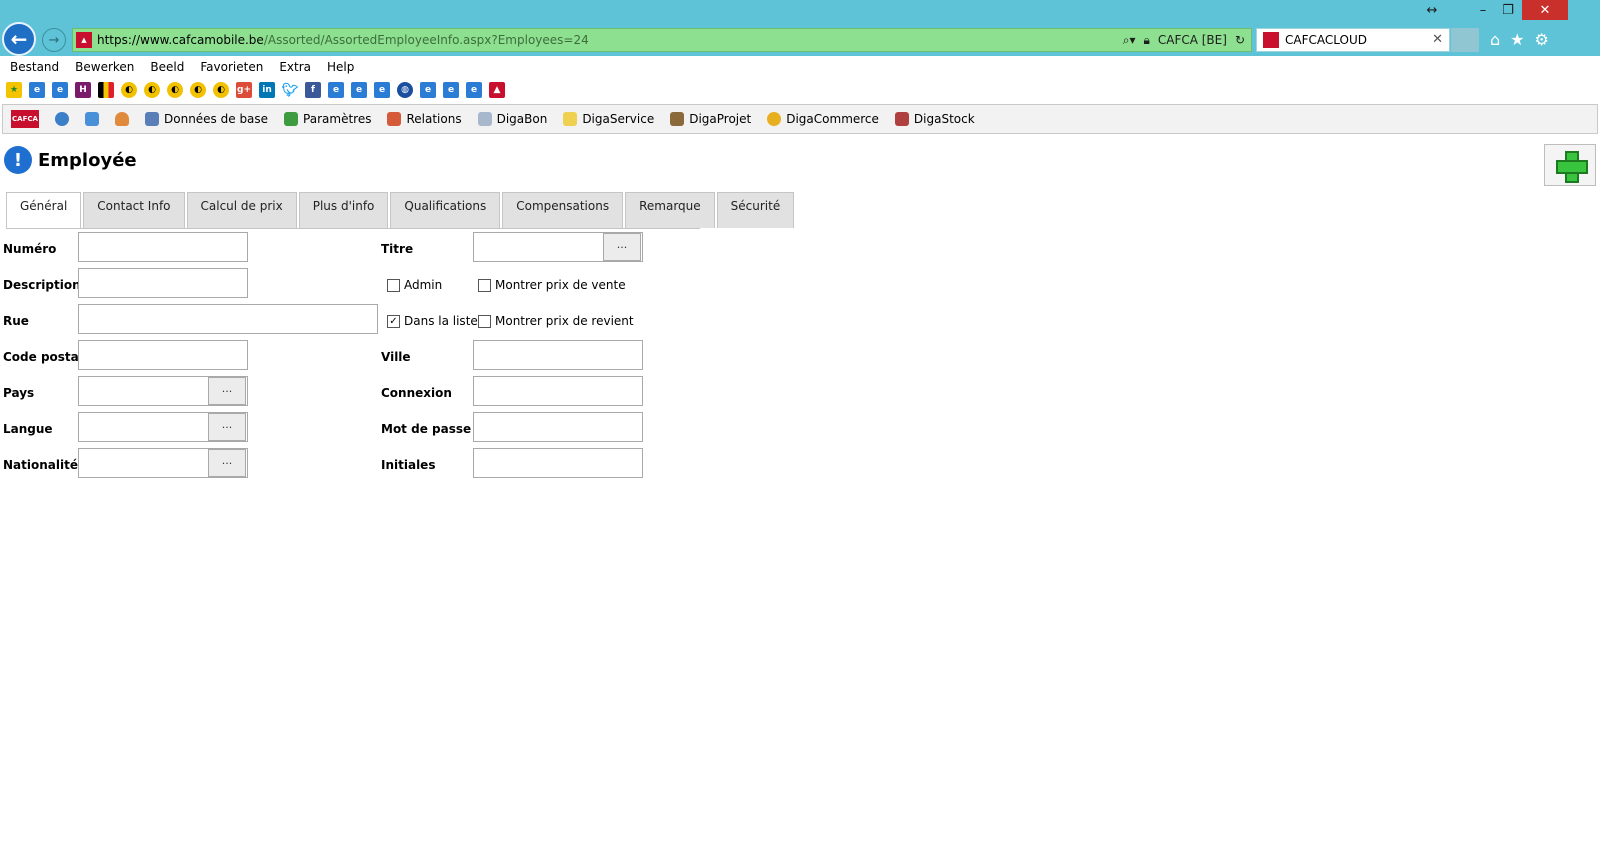 The width and height of the screenshot is (1600, 860). What do you see at coordinates (337, 119) in the screenshot?
I see `toolbar-label: Paramètres` at bounding box center [337, 119].